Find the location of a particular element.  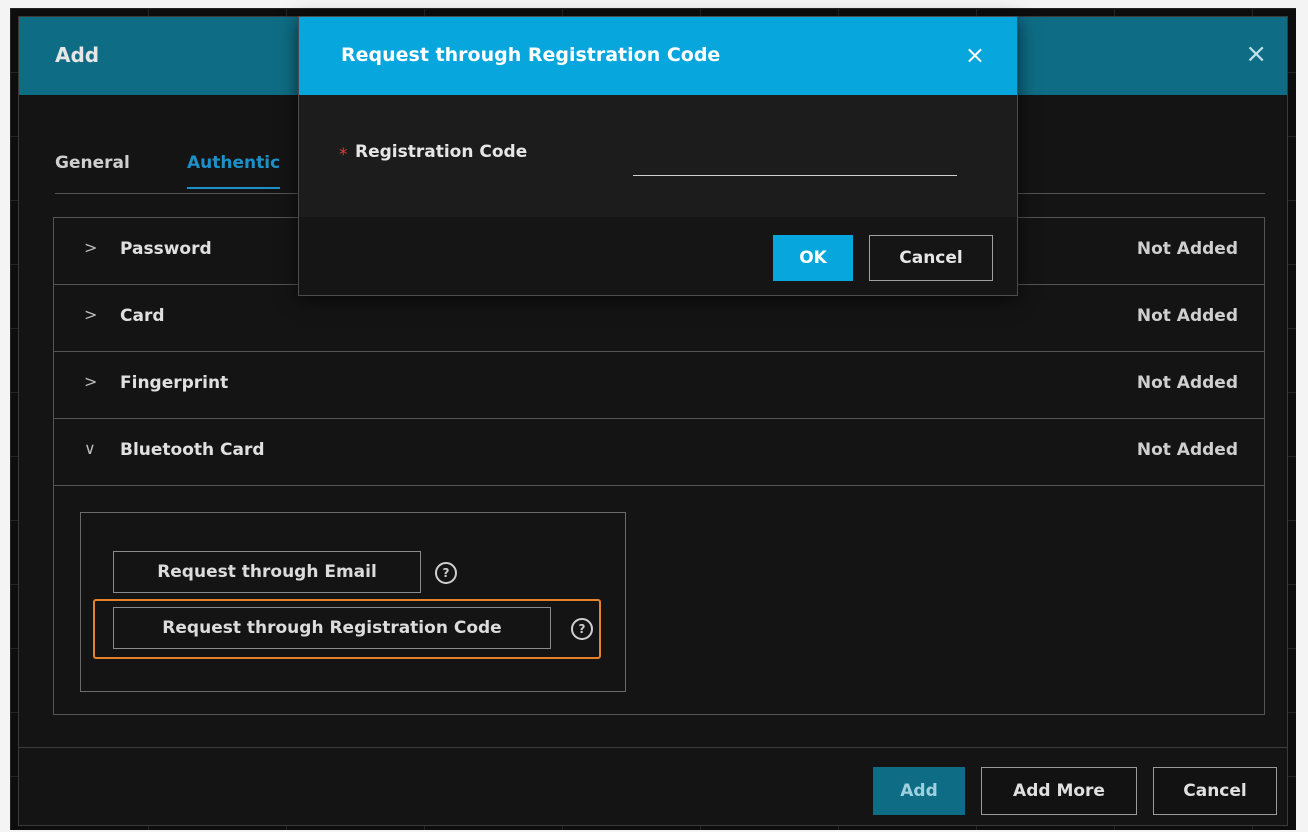

registration-dialog-title: Request through Registration Code is located at coordinates (531, 55).